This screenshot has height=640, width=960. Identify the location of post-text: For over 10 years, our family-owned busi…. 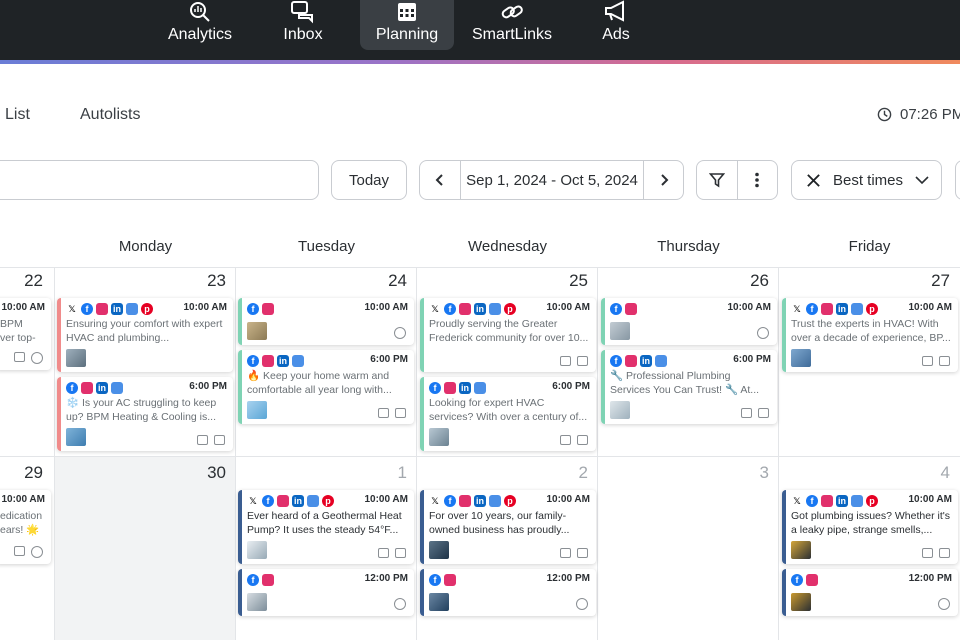
(499, 523).